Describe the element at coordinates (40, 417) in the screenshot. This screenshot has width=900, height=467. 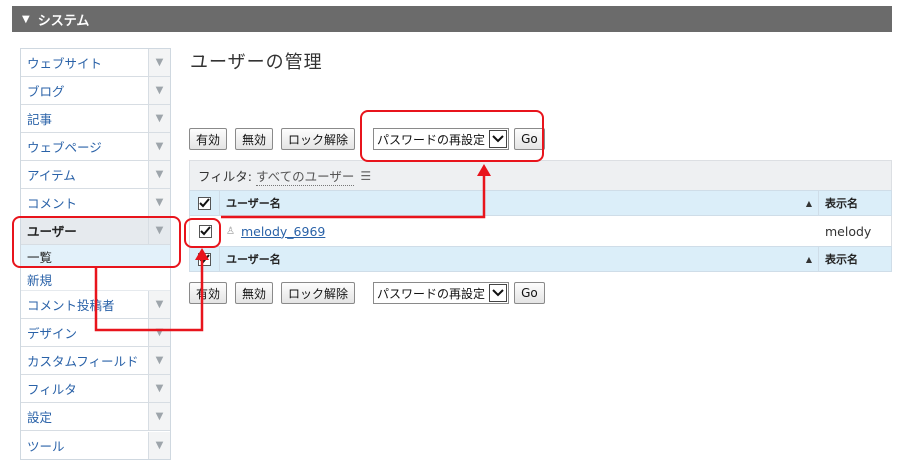
I see `sidebar-item-label: 設定` at that location.